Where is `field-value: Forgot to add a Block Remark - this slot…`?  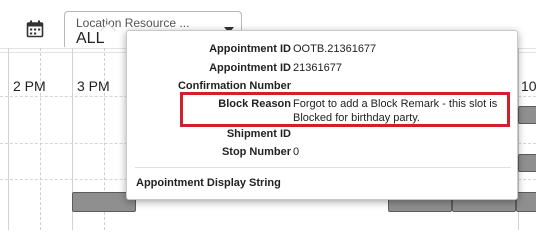
field-value: Forgot to add a Block Remark - this slot… is located at coordinates (395, 111).